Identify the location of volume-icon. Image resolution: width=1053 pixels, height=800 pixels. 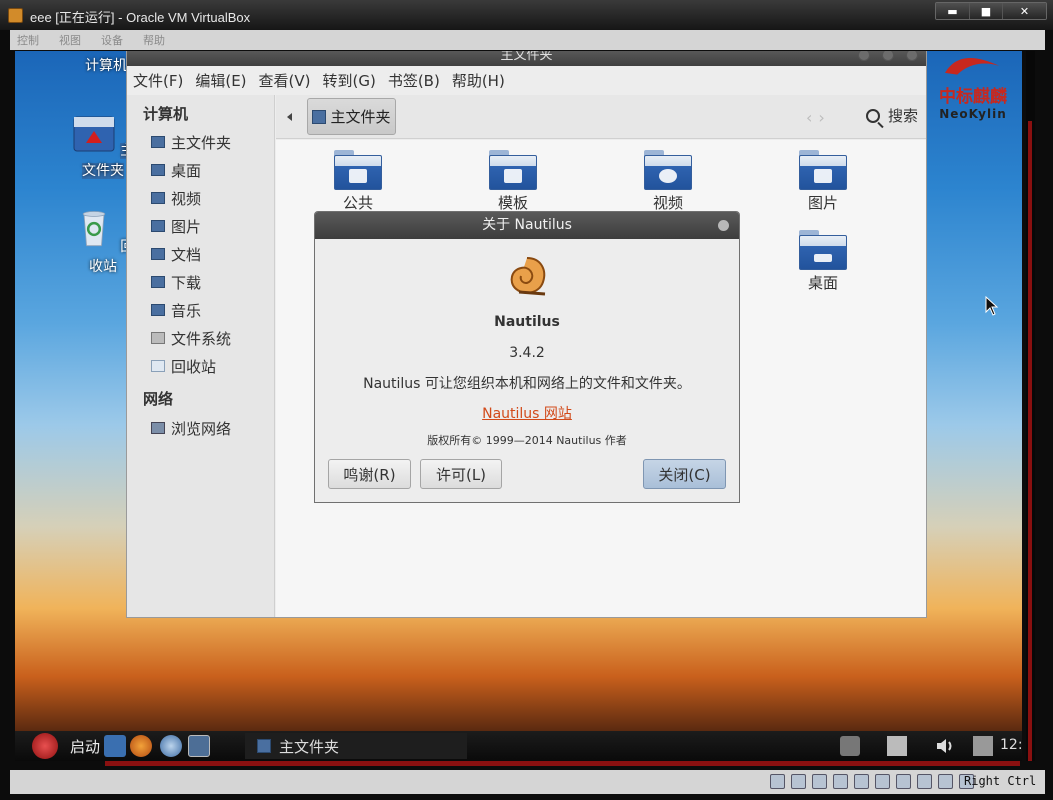
(945, 746).